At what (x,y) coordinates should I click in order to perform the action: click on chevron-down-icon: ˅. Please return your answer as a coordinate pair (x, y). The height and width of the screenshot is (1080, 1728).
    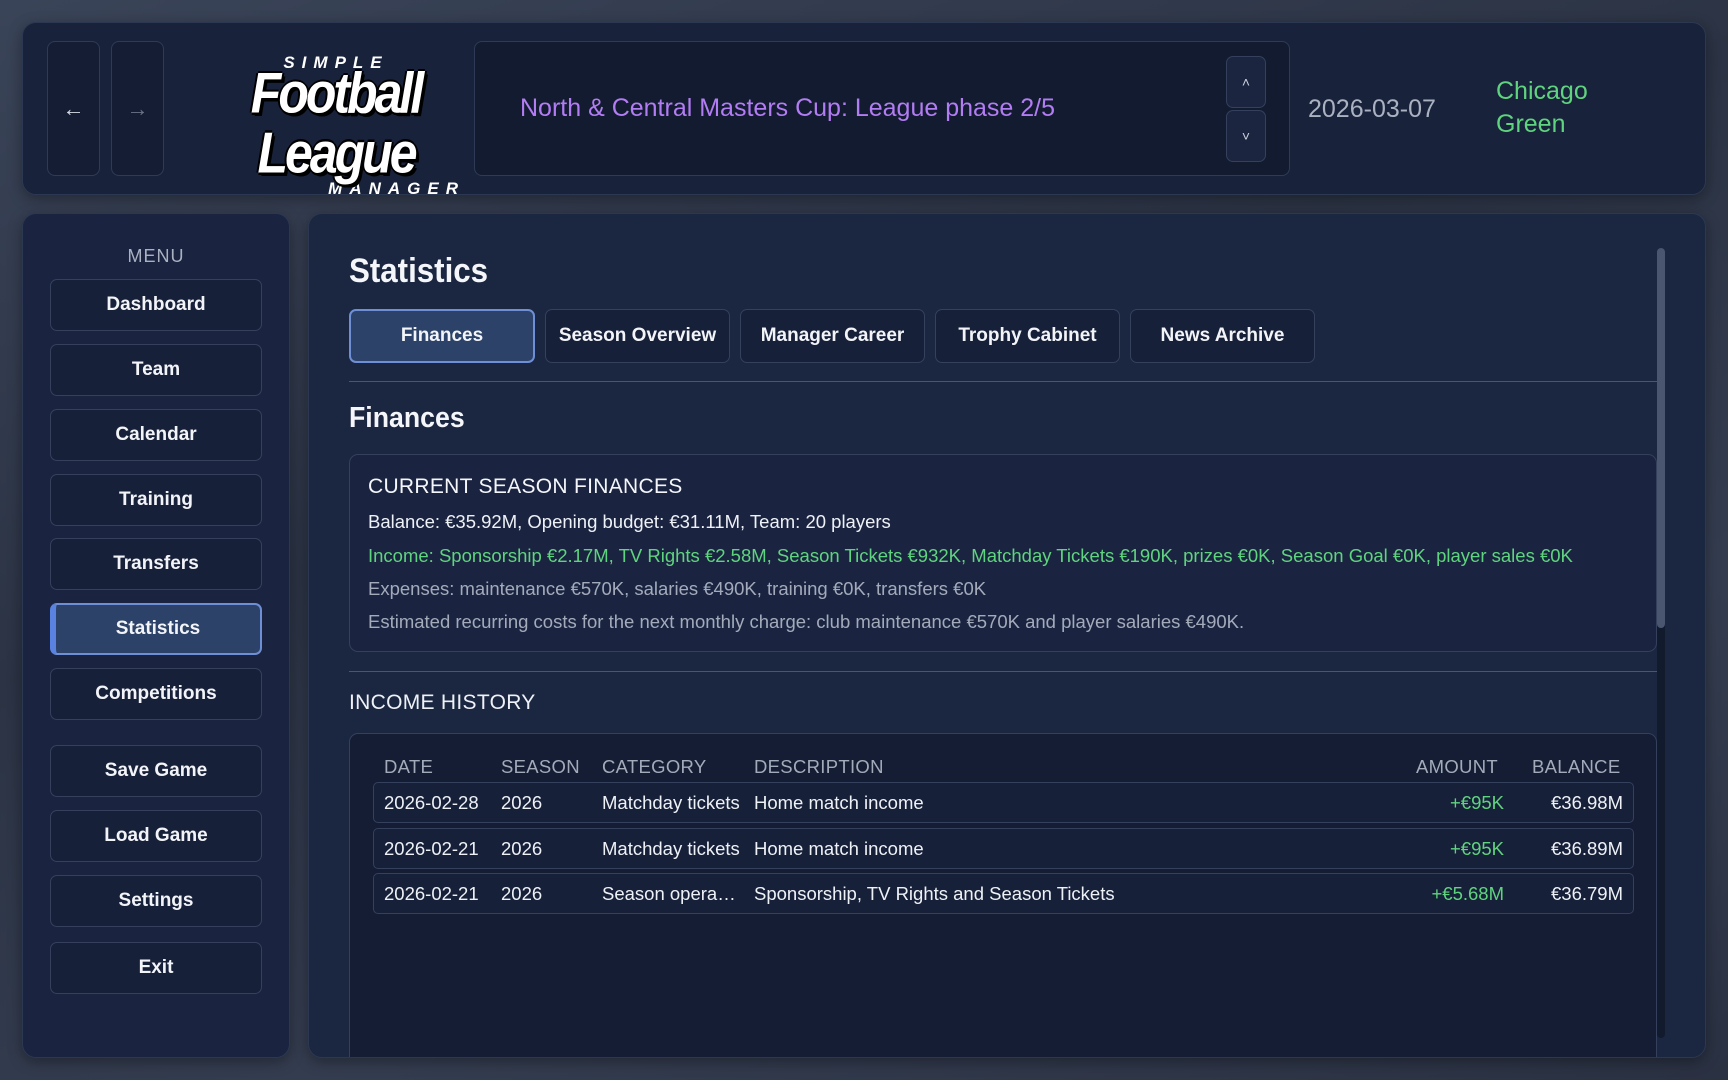
    Looking at the image, I should click on (1246, 136).